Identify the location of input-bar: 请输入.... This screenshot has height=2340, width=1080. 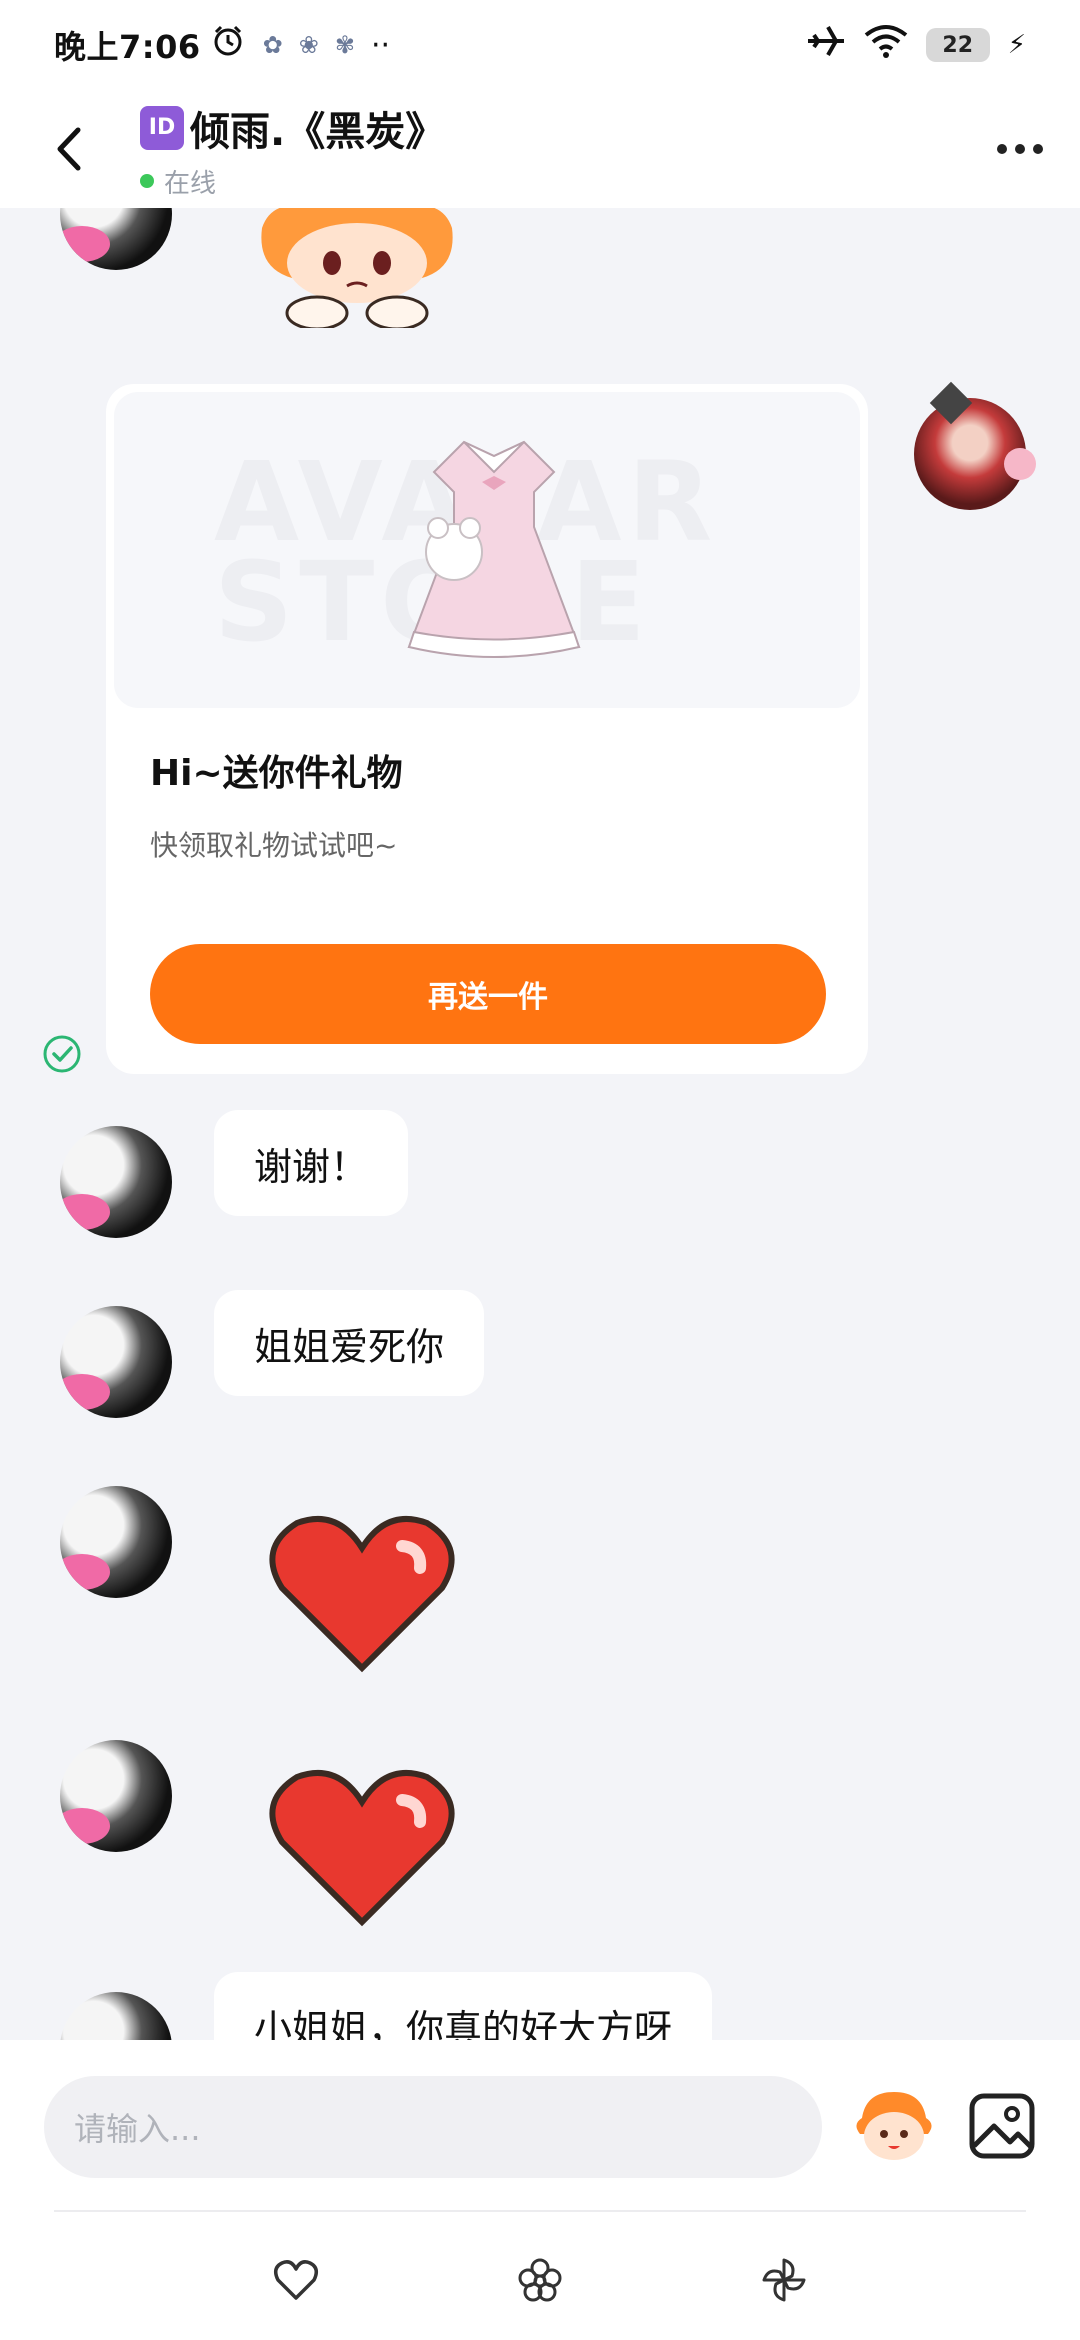
(540, 2190).